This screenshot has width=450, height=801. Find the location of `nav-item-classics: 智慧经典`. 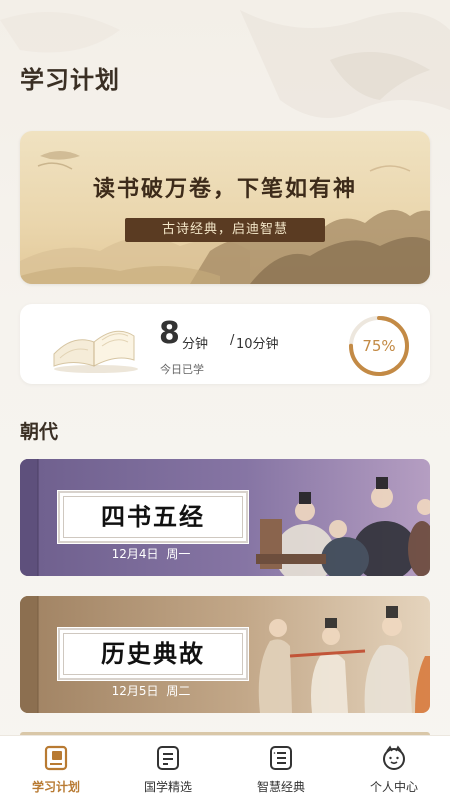

nav-item-classics: 智慧经典 is located at coordinates (281, 768).